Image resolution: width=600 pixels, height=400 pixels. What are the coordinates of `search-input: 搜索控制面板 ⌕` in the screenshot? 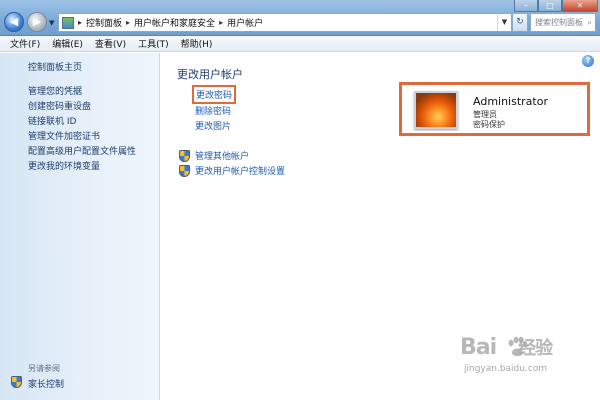 It's located at (563, 22).